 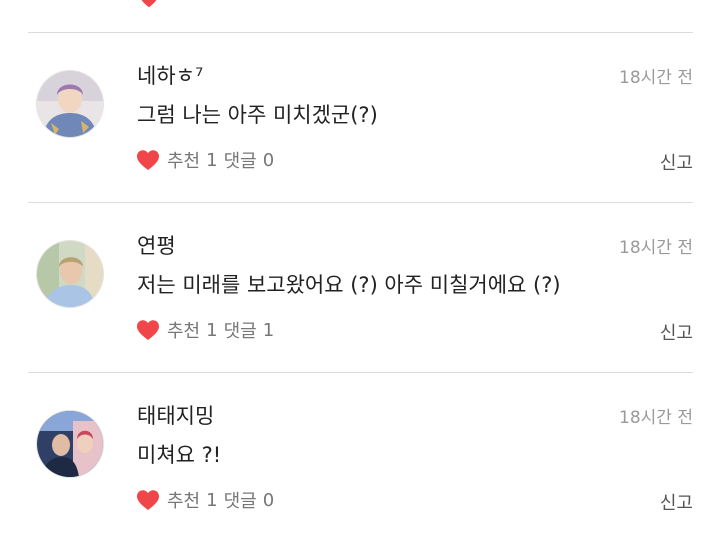 I want to click on reply-count: 1, so click(x=268, y=330).